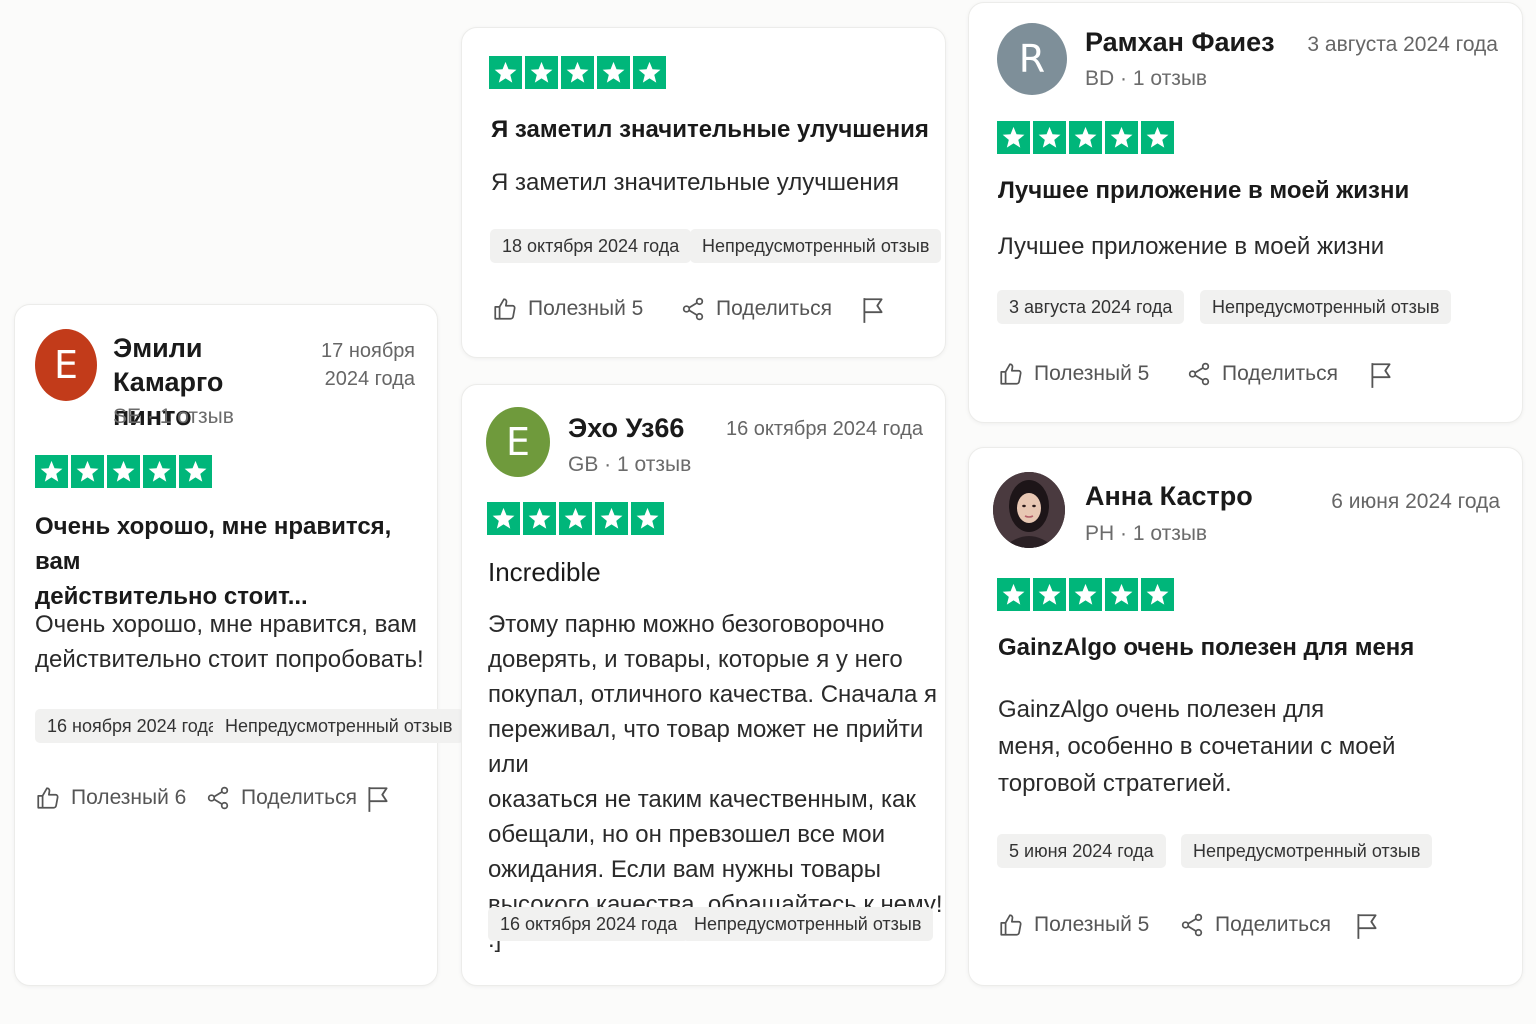 This screenshot has height=1024, width=1536. I want to click on useful-label: Полезный 5, so click(1092, 373).